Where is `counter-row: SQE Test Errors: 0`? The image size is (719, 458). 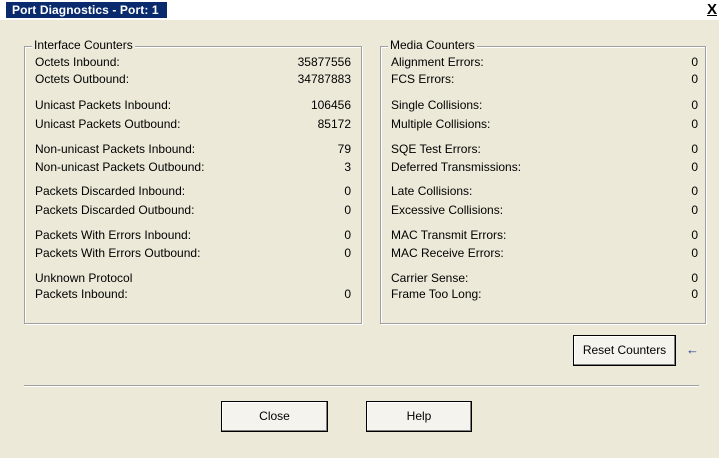
counter-row: SQE Test Errors: 0 is located at coordinates (543, 149).